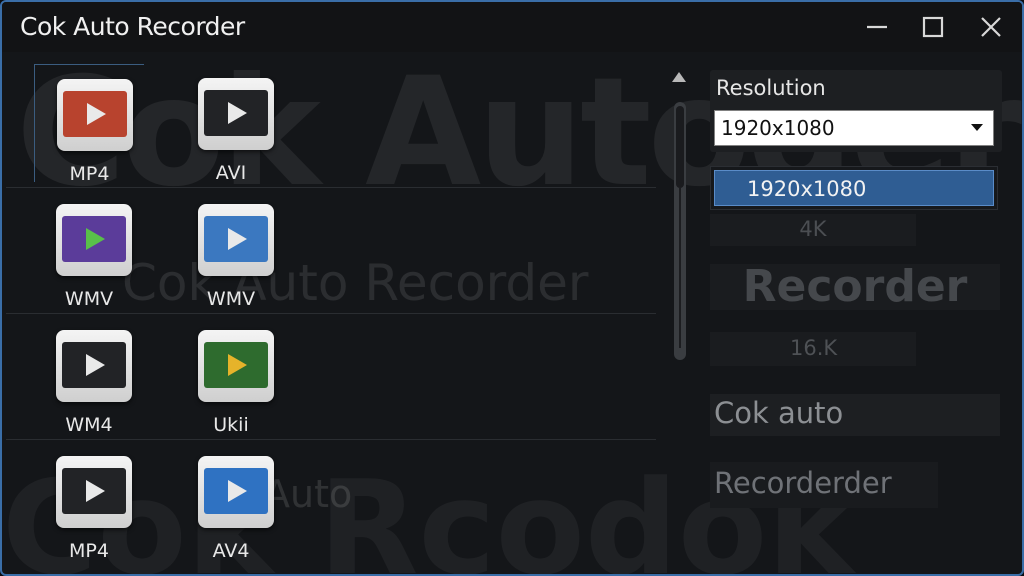 Image resolution: width=1024 pixels, height=576 pixels. Describe the element at coordinates (231, 551) in the screenshot. I see `format-label: AV4` at that location.